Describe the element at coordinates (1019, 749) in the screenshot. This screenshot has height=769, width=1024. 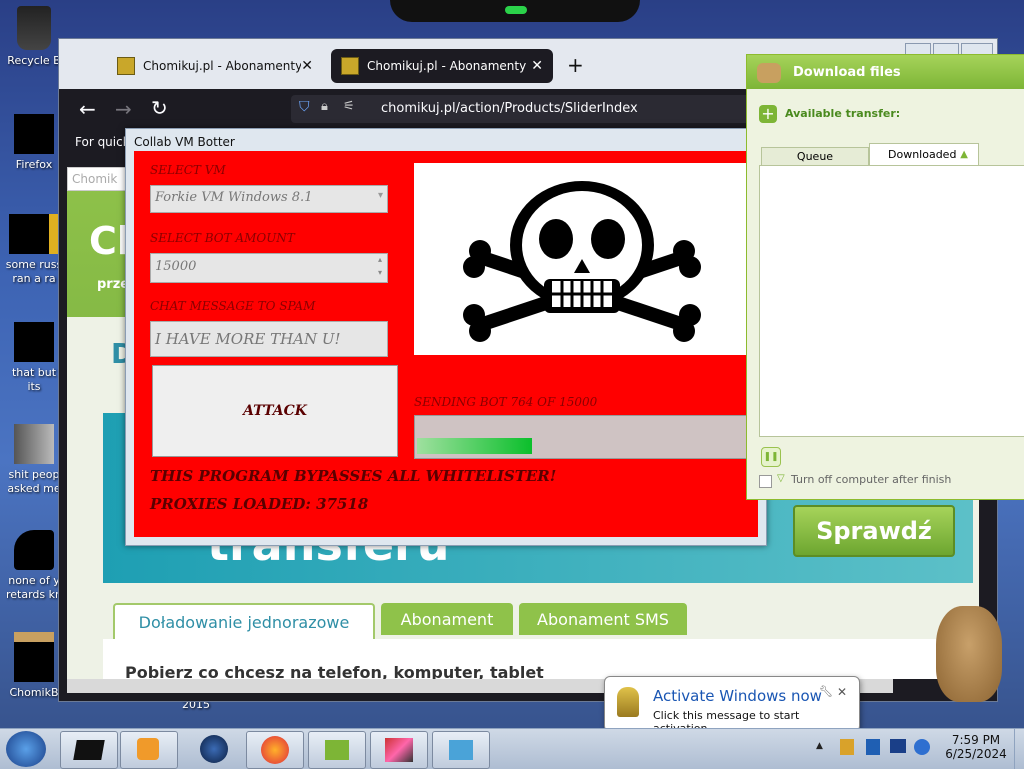
I see `show-desktop-button` at that location.